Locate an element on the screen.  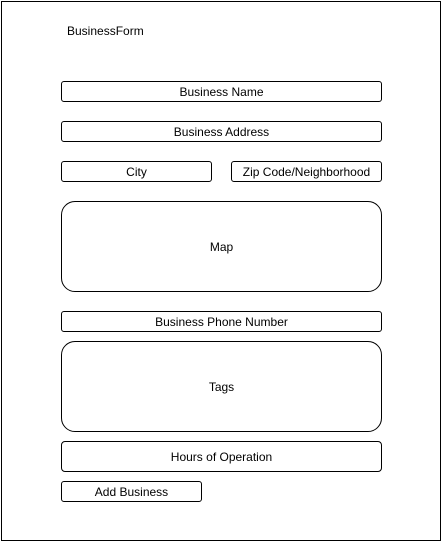
map-area: Map is located at coordinates (221, 246).